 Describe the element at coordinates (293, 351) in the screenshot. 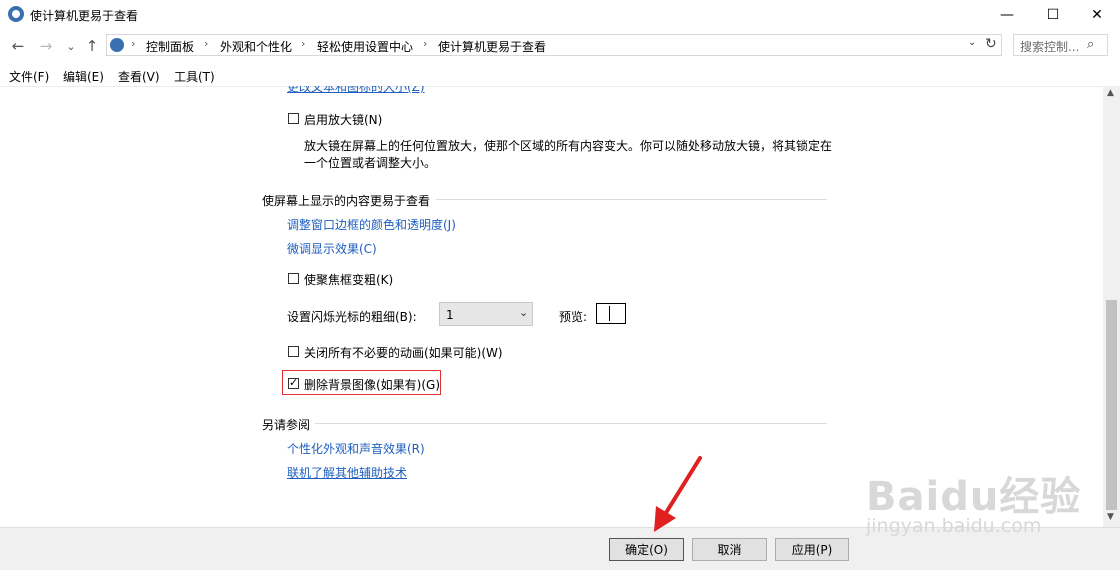

I see `disable-animations-checkbox` at that location.